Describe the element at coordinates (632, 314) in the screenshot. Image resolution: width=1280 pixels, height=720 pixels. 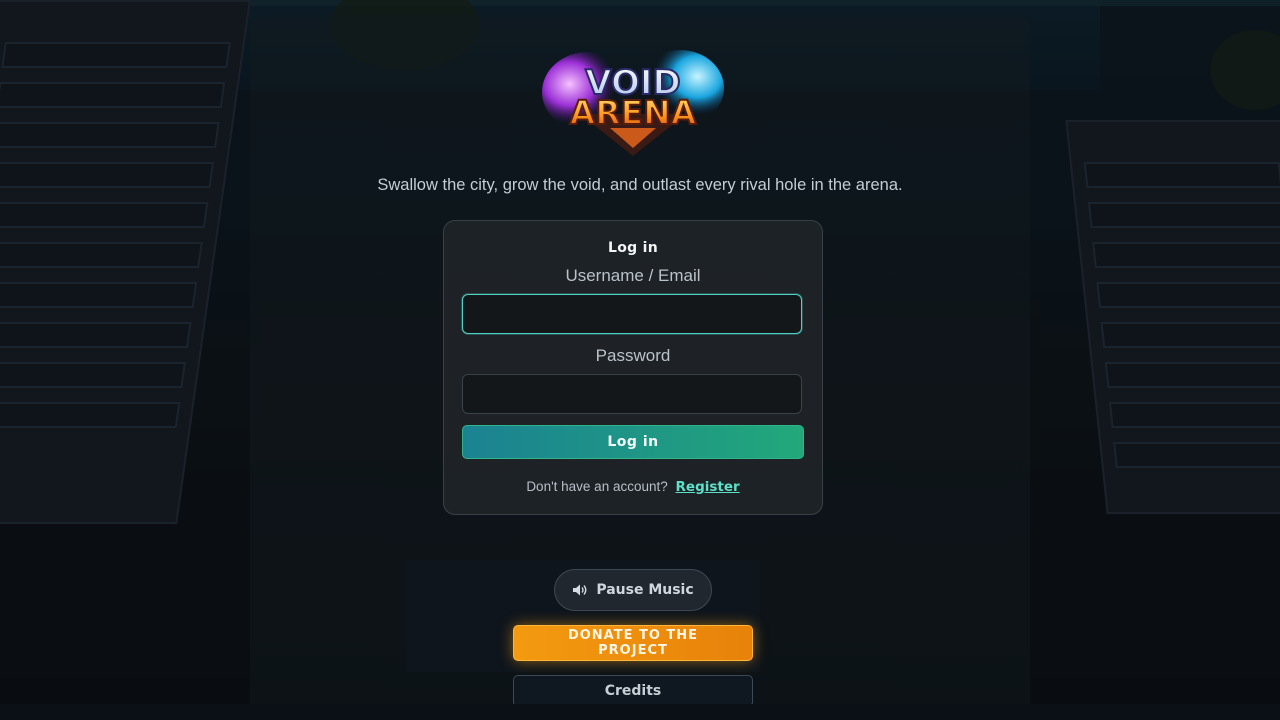
I see `username-input` at that location.